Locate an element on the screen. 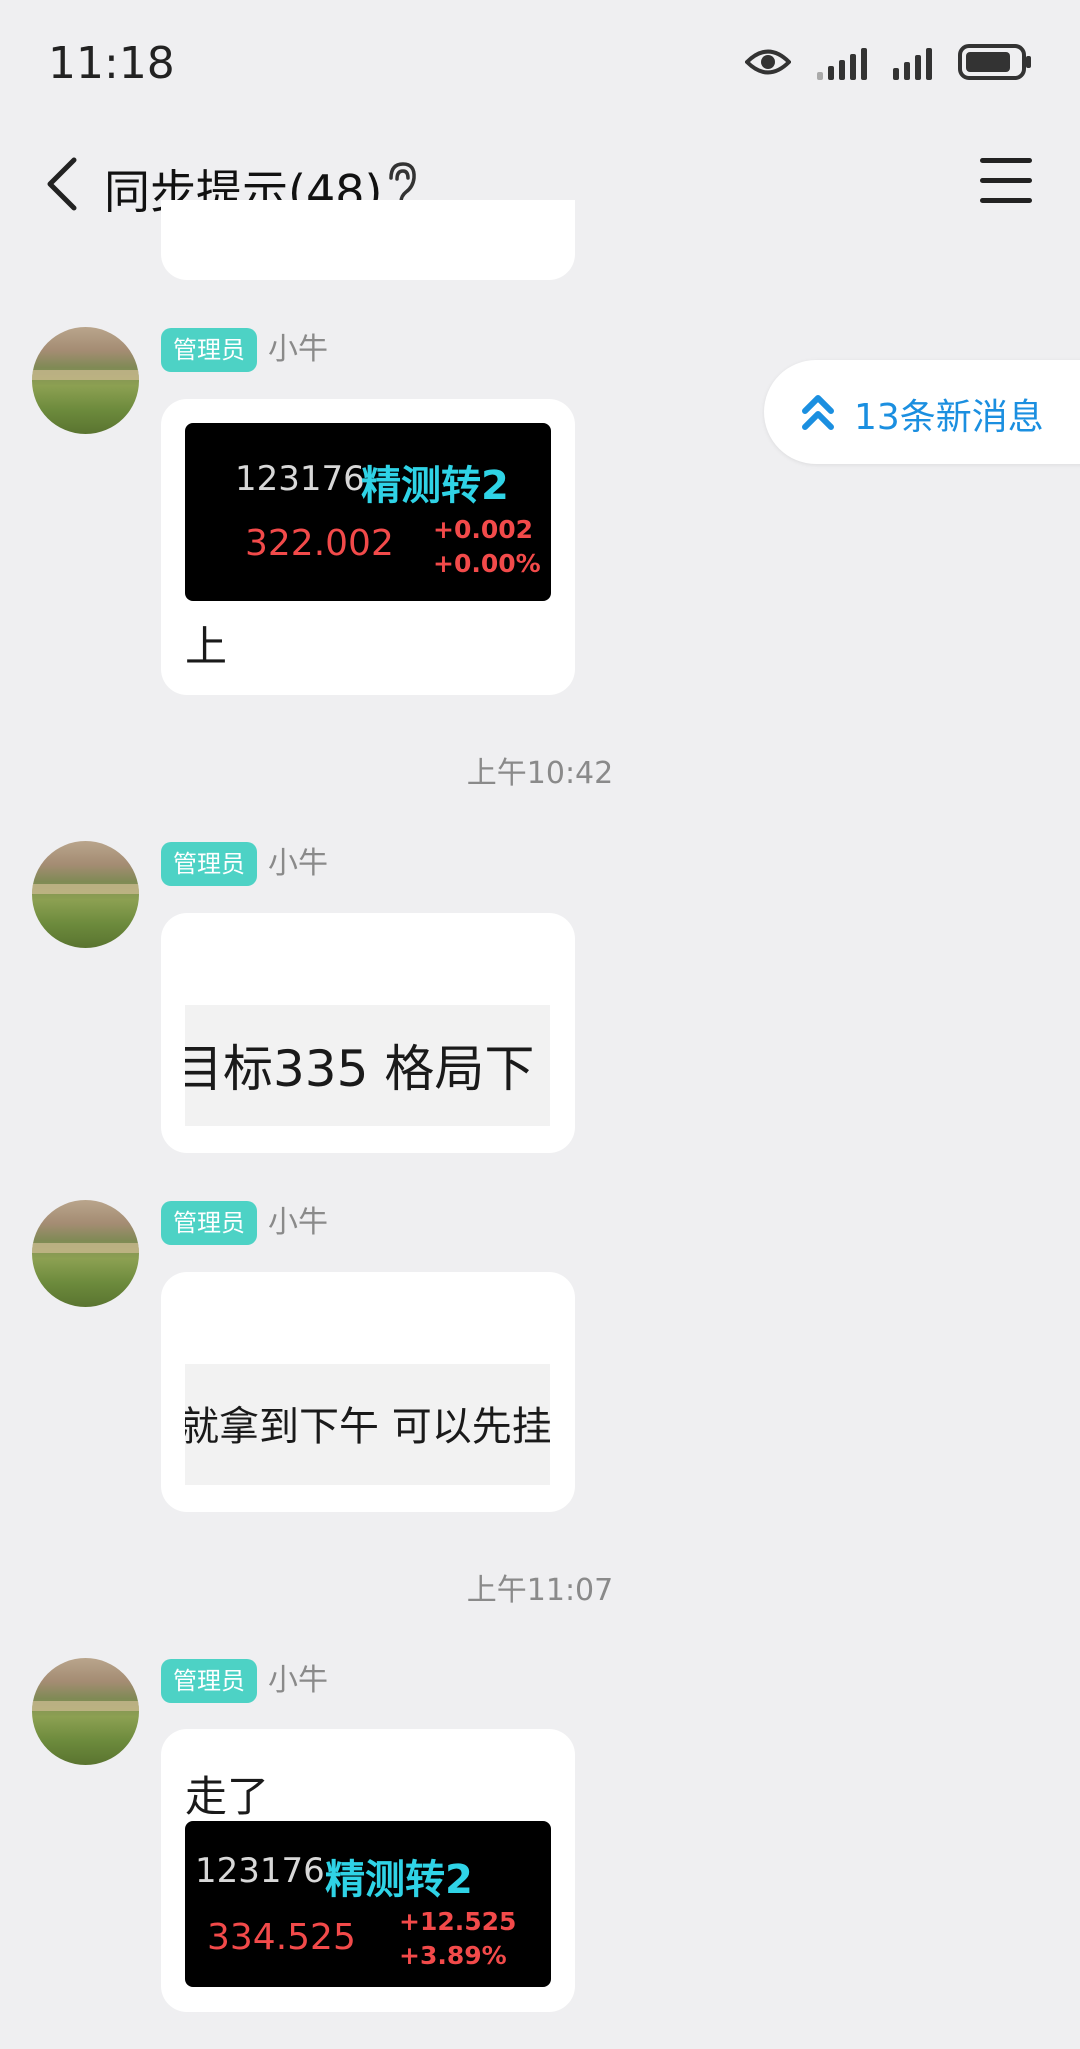 The image size is (1080, 2049). back-arrow-icon is located at coordinates (66, 184).